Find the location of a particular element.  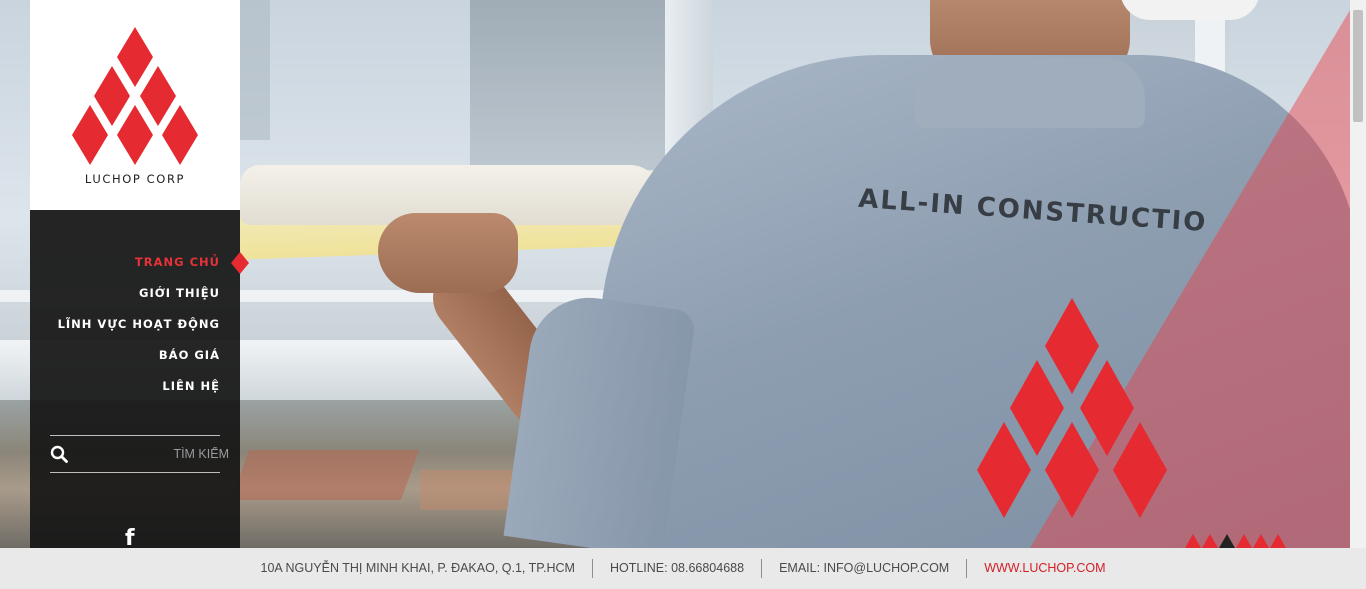

nav-item-label: BÁO GIÁ is located at coordinates (189, 355).